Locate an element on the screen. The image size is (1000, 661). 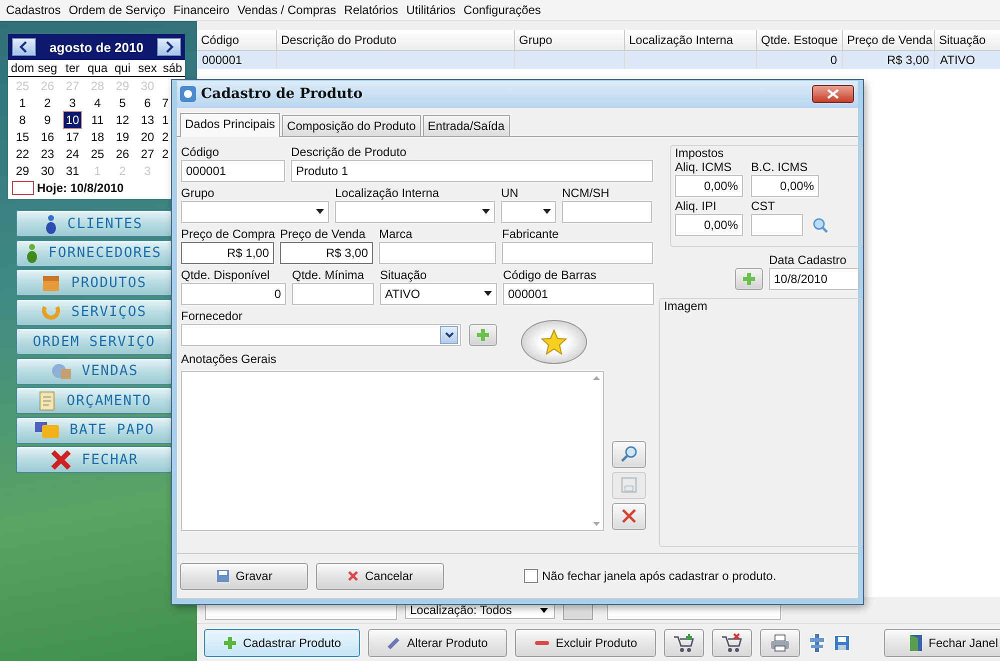
add-to-cart-button is located at coordinates (684, 643).